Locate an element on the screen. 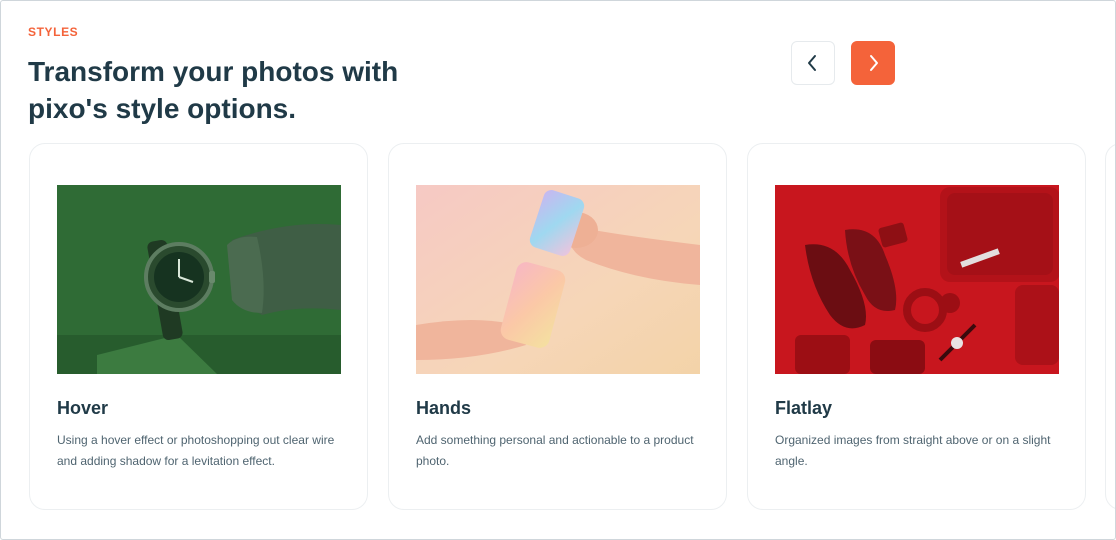 The width and height of the screenshot is (1116, 540). style-card-next-partial is located at coordinates (1110, 326).